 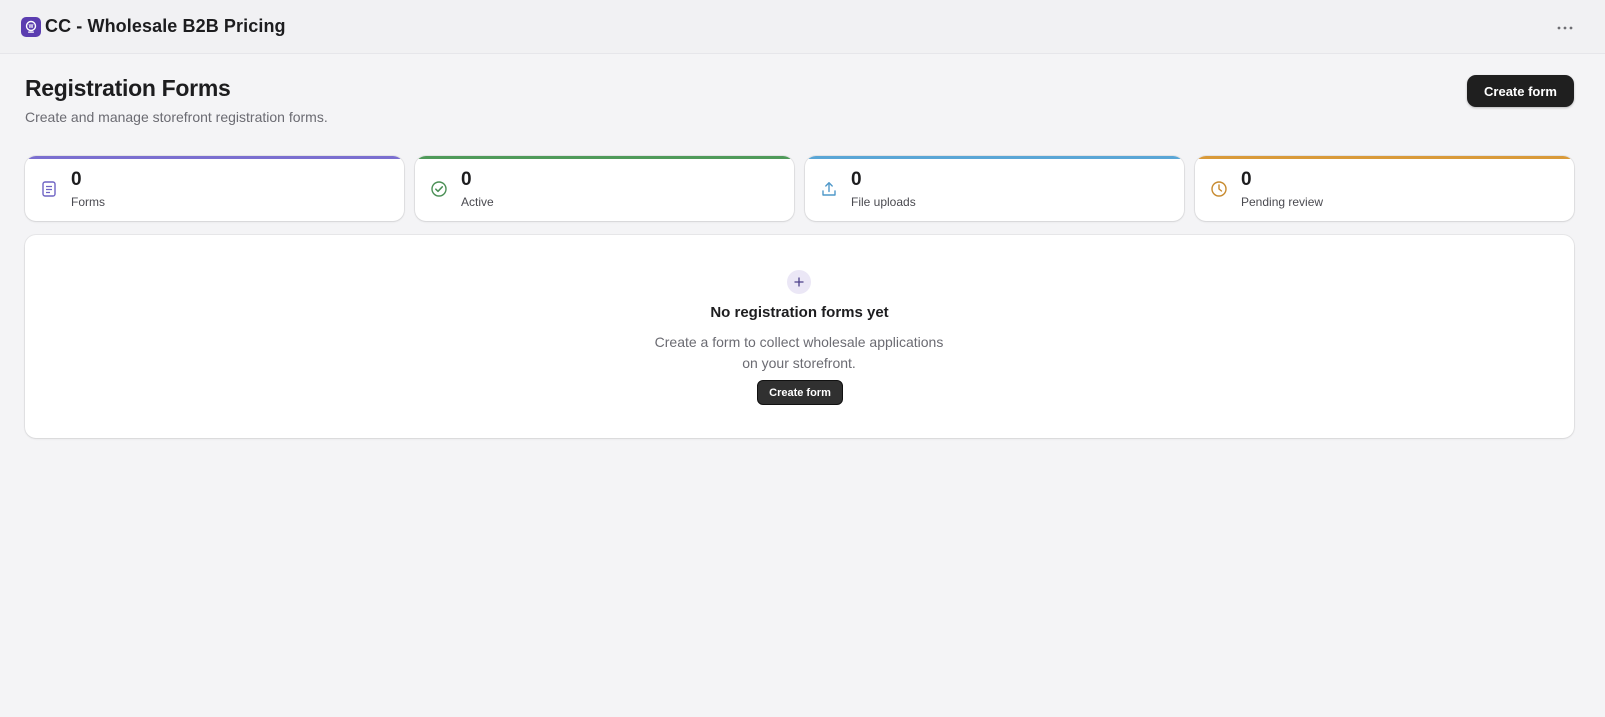 I want to click on app-header: W CC - Wholesale B2B Pricing, so click(x=802, y=27).